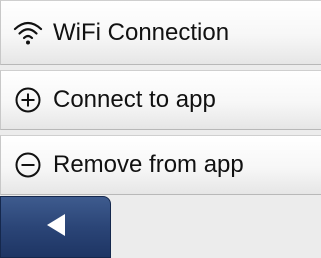  What do you see at coordinates (141, 32) in the screenshot?
I see `menu-item-label: WiFi Connection` at bounding box center [141, 32].